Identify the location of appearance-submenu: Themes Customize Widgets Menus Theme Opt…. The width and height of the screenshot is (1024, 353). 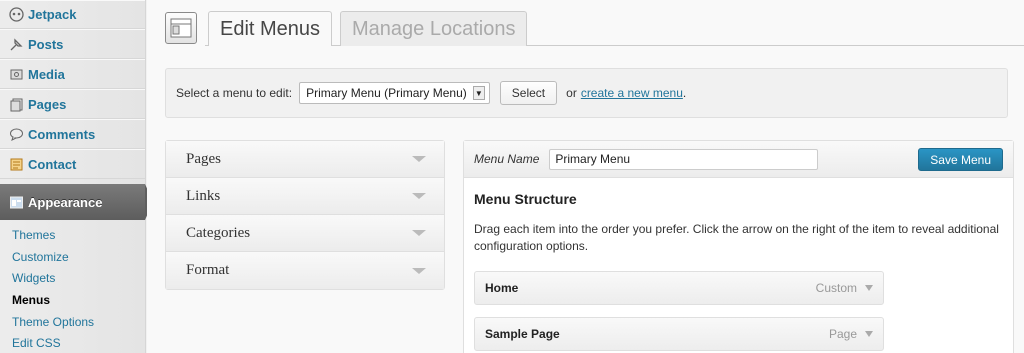
(72, 286).